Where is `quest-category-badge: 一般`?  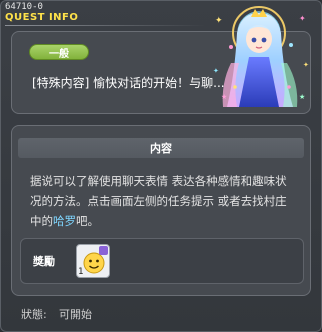 quest-category-badge: 一般 is located at coordinates (59, 52).